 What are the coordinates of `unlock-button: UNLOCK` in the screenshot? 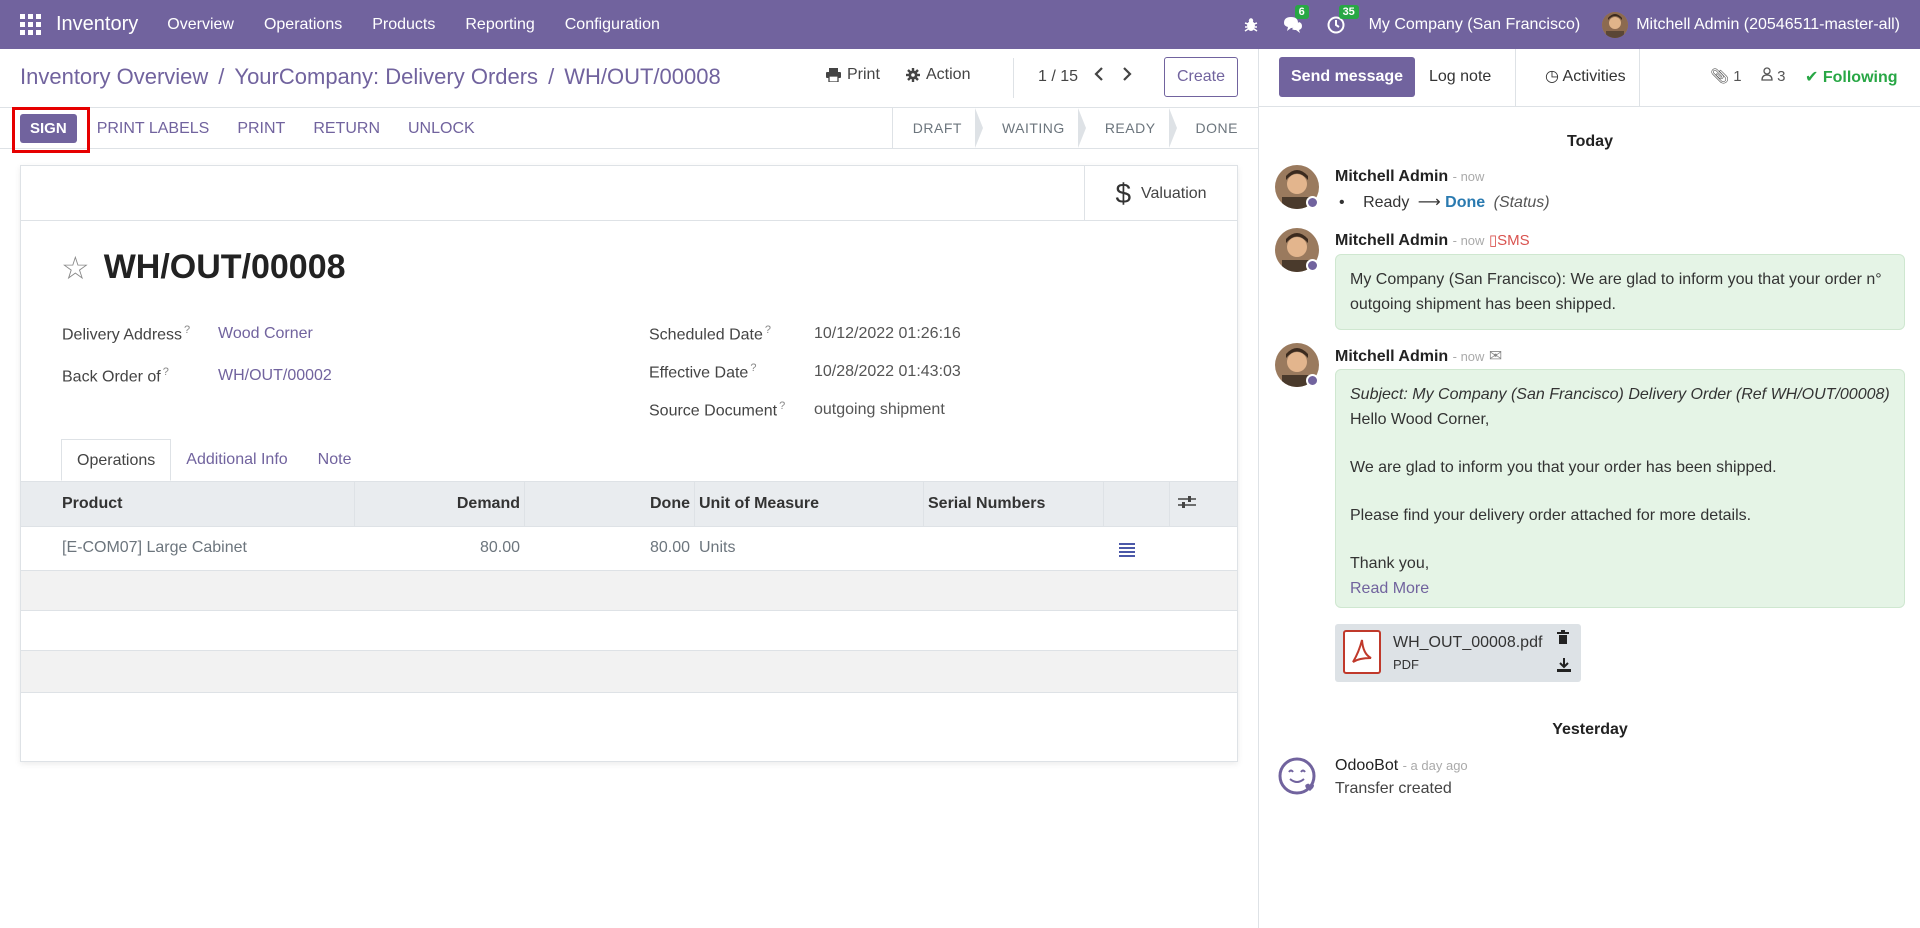 It's located at (441, 129).